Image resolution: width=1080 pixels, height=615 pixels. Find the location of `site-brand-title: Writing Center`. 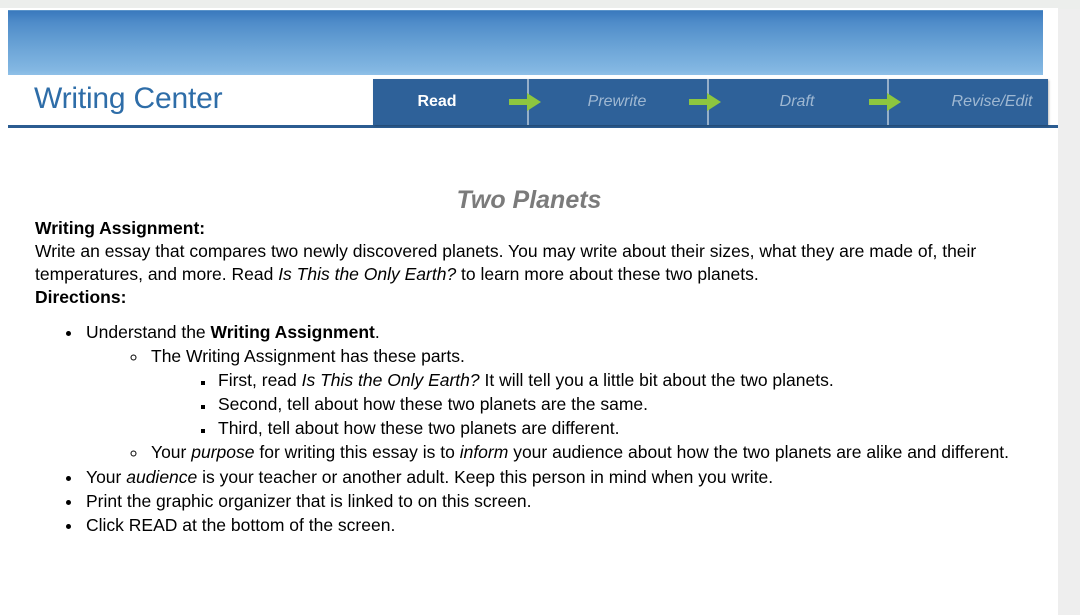

site-brand-title: Writing Center is located at coordinates (128, 98).